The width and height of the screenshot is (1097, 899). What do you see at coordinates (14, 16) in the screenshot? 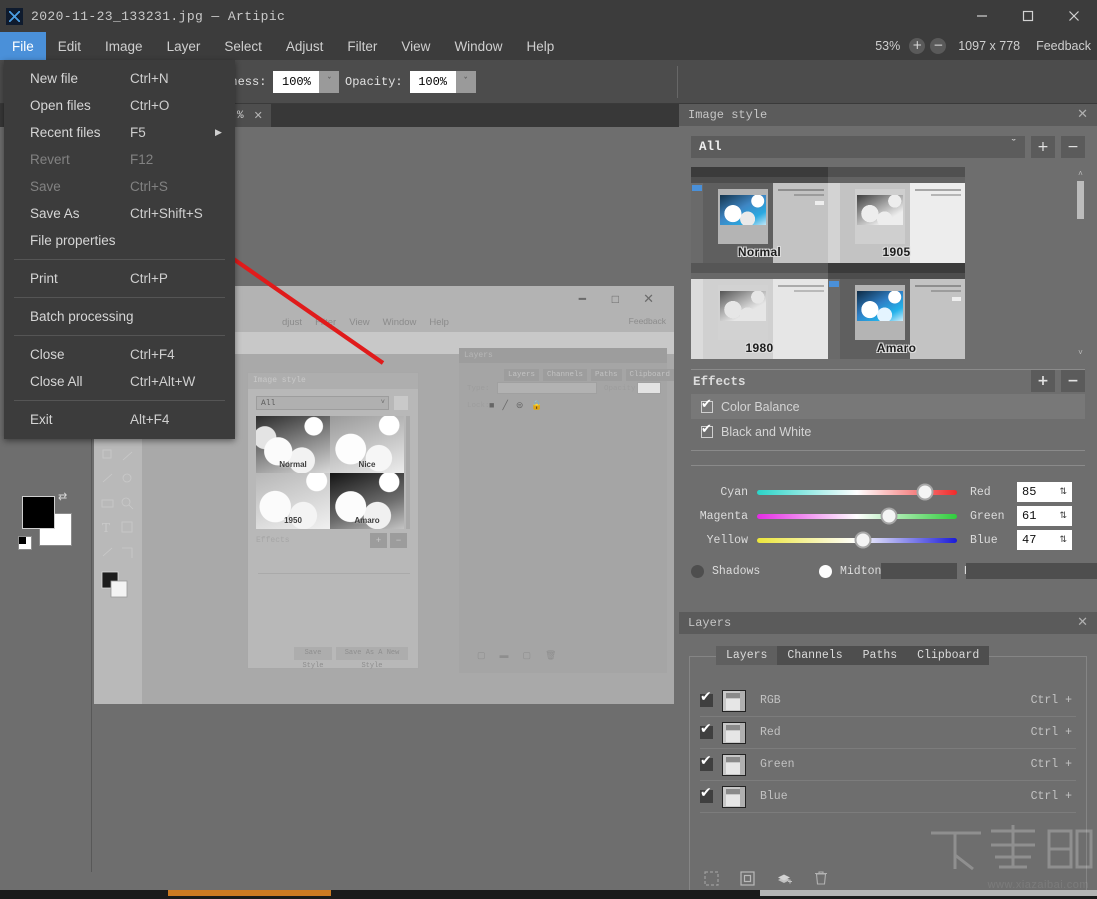
I see `artipic-logo-icon` at bounding box center [14, 16].